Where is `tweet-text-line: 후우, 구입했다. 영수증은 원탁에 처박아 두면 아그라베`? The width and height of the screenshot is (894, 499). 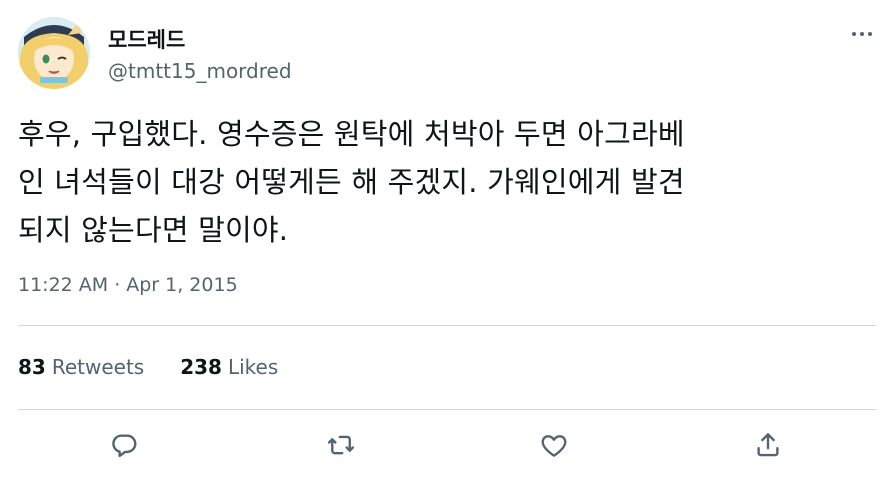 tweet-text-line: 후우, 구입했다. 영수증은 원탁에 처박아 두면 아그라베 is located at coordinates (351, 134).